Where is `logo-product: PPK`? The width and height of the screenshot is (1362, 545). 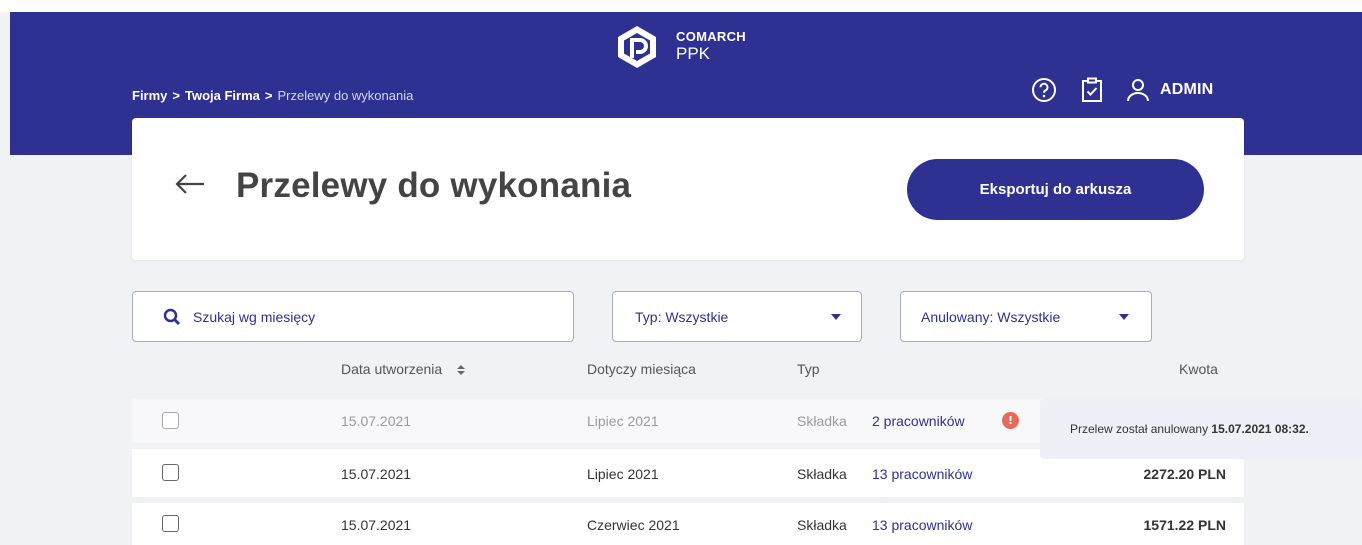
logo-product: PPK is located at coordinates (693, 53).